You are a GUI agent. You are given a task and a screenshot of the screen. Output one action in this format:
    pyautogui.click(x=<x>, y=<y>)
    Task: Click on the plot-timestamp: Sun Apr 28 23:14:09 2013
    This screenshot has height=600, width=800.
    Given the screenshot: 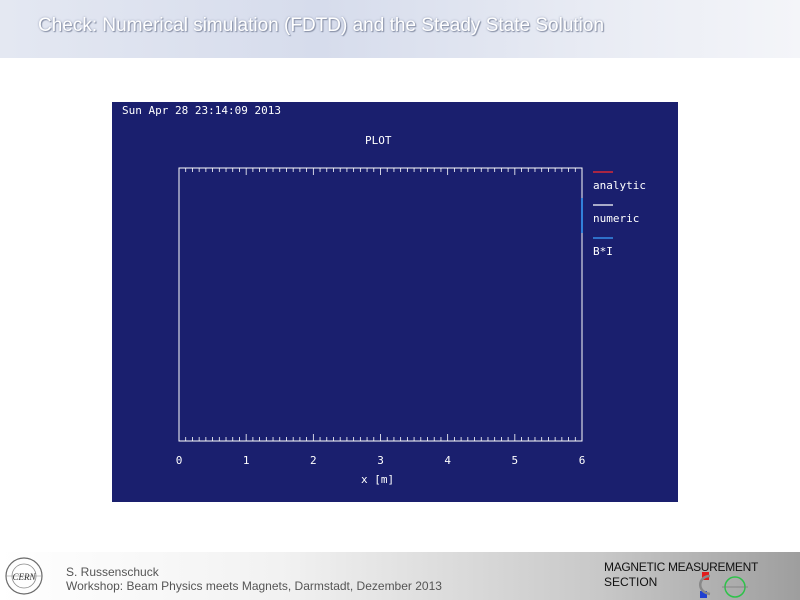 What is the action you would take?
    pyautogui.click(x=201, y=110)
    